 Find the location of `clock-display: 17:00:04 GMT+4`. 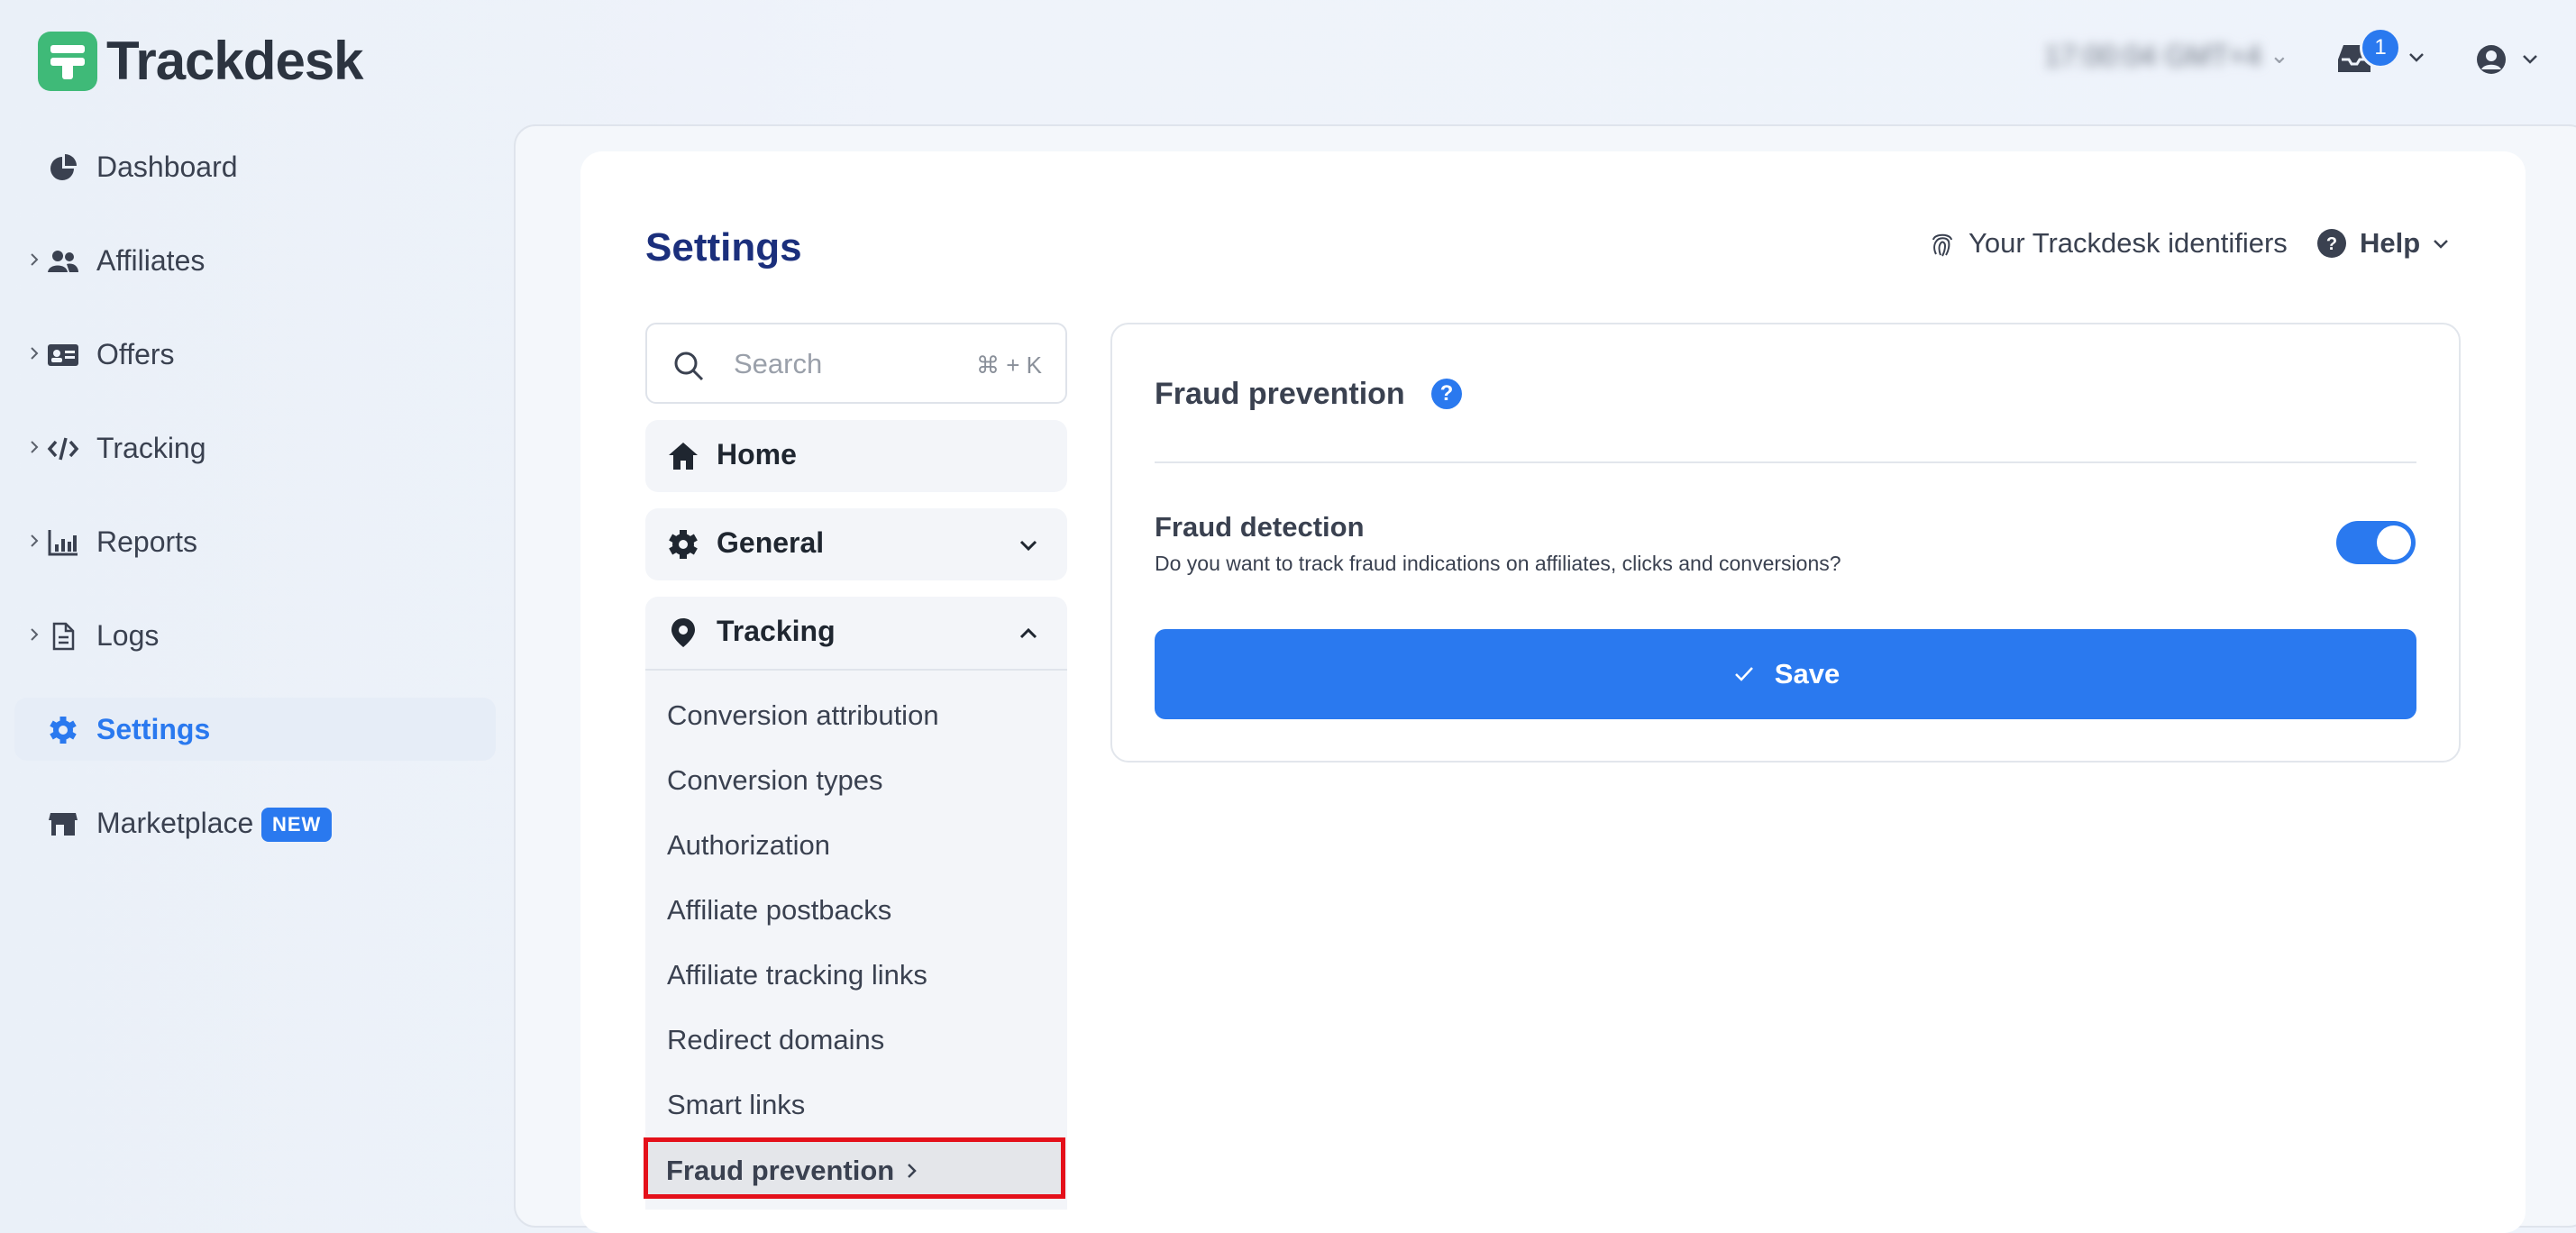

clock-display: 17:00:04 GMT+4 is located at coordinates (2152, 56).